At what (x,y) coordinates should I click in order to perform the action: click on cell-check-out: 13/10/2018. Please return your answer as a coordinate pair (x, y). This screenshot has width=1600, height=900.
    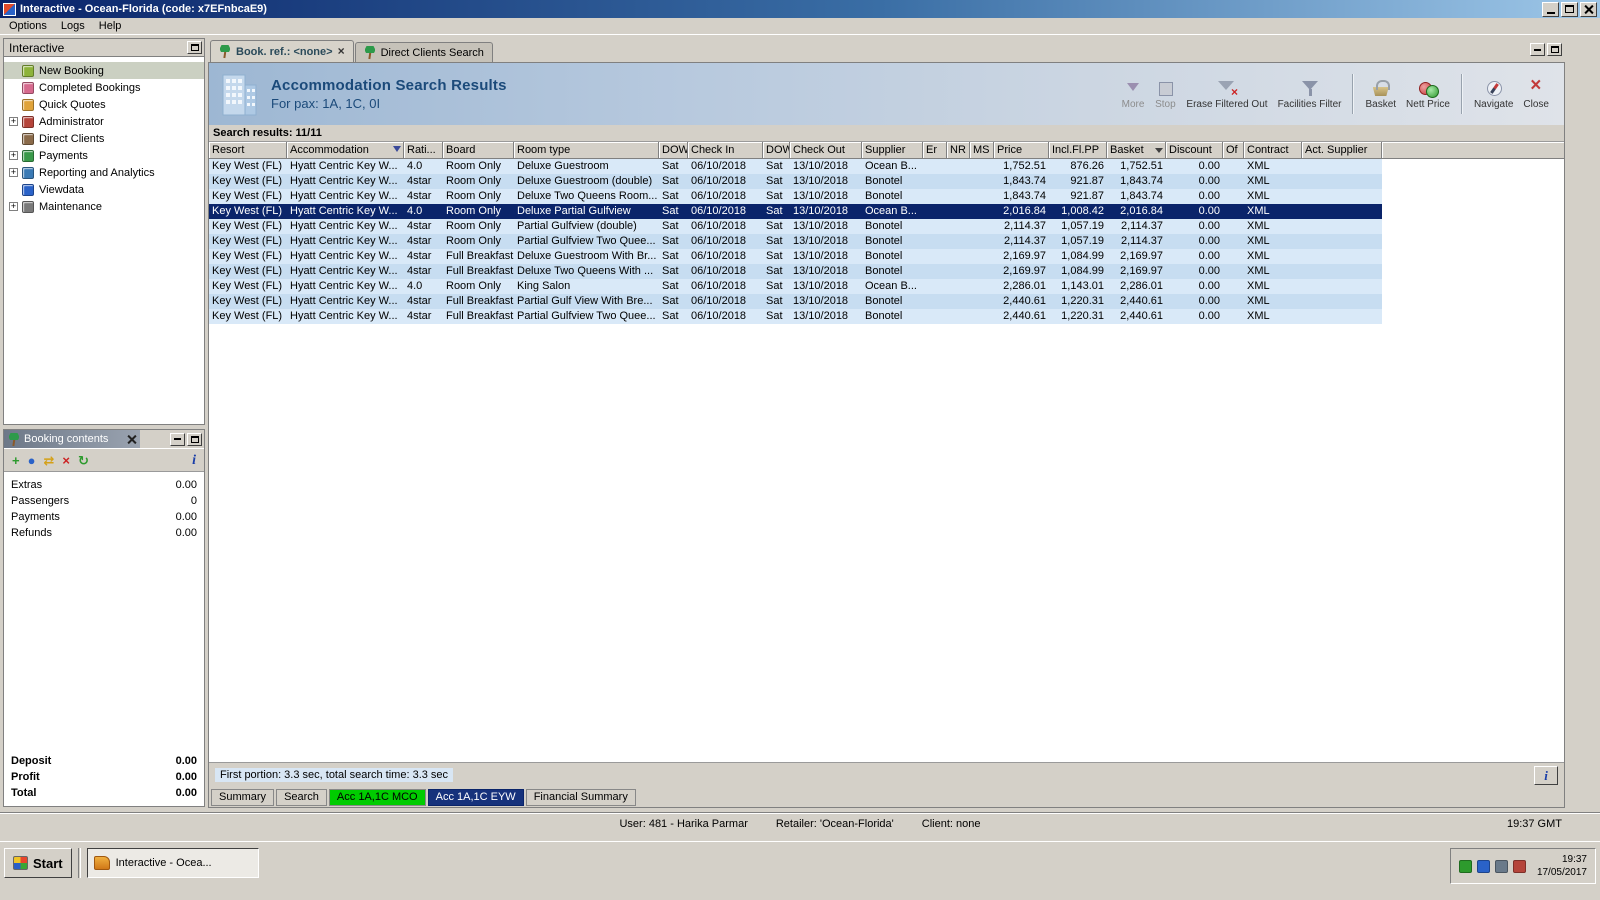
    Looking at the image, I should click on (821, 241).